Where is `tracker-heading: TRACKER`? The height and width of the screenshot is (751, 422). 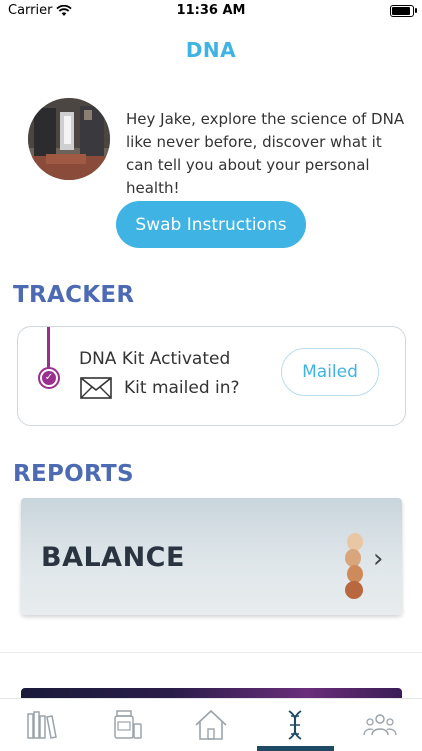
tracker-heading: TRACKER is located at coordinates (74, 295).